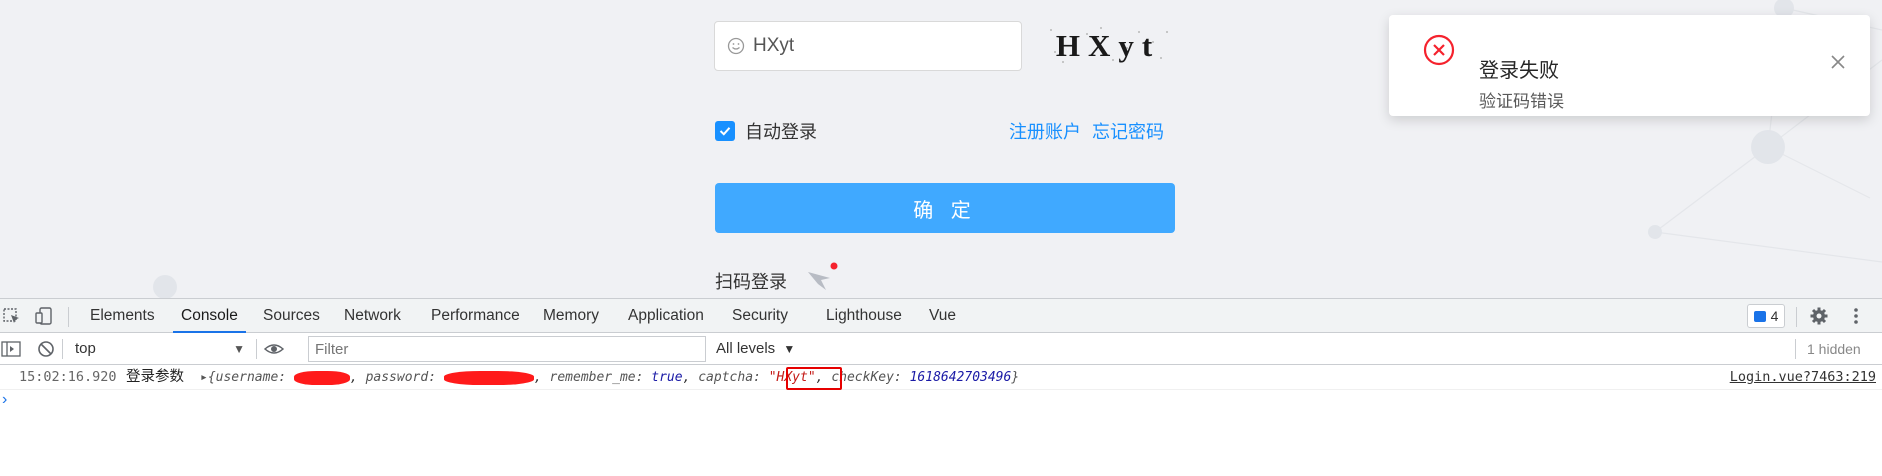 This screenshot has height=476, width=1882. I want to click on tab-application: Application, so click(666, 316).